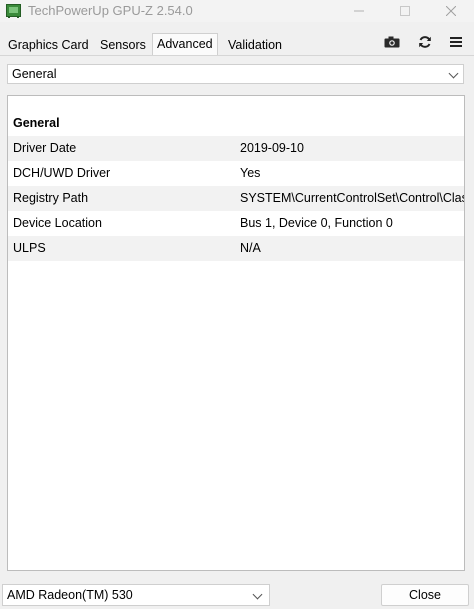  I want to click on tab-label: Validation, so click(255, 45).